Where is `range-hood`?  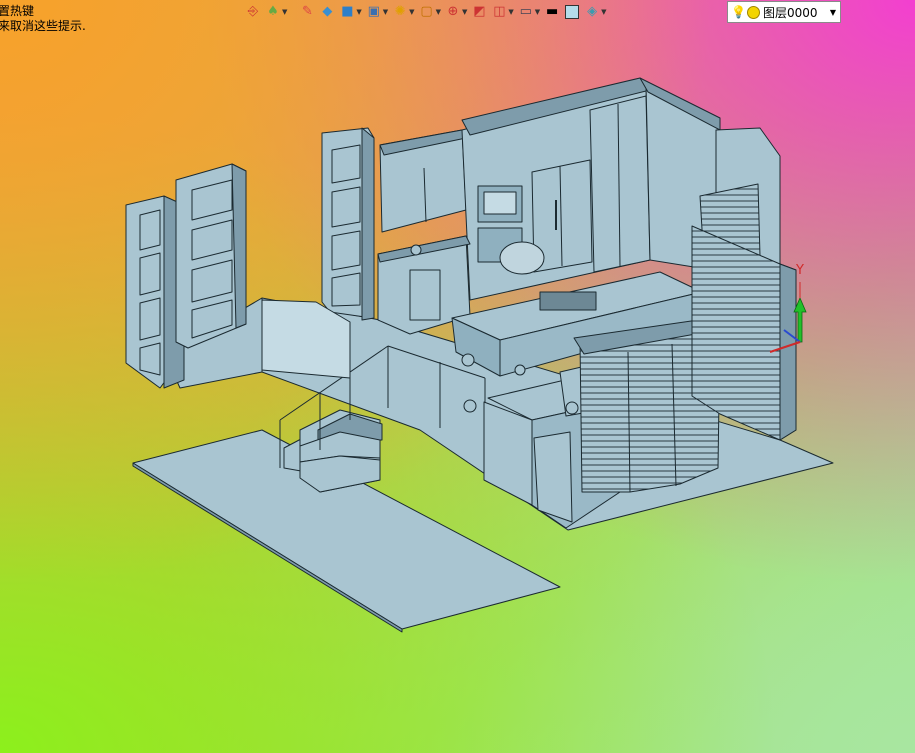 range-hood is located at coordinates (522, 258).